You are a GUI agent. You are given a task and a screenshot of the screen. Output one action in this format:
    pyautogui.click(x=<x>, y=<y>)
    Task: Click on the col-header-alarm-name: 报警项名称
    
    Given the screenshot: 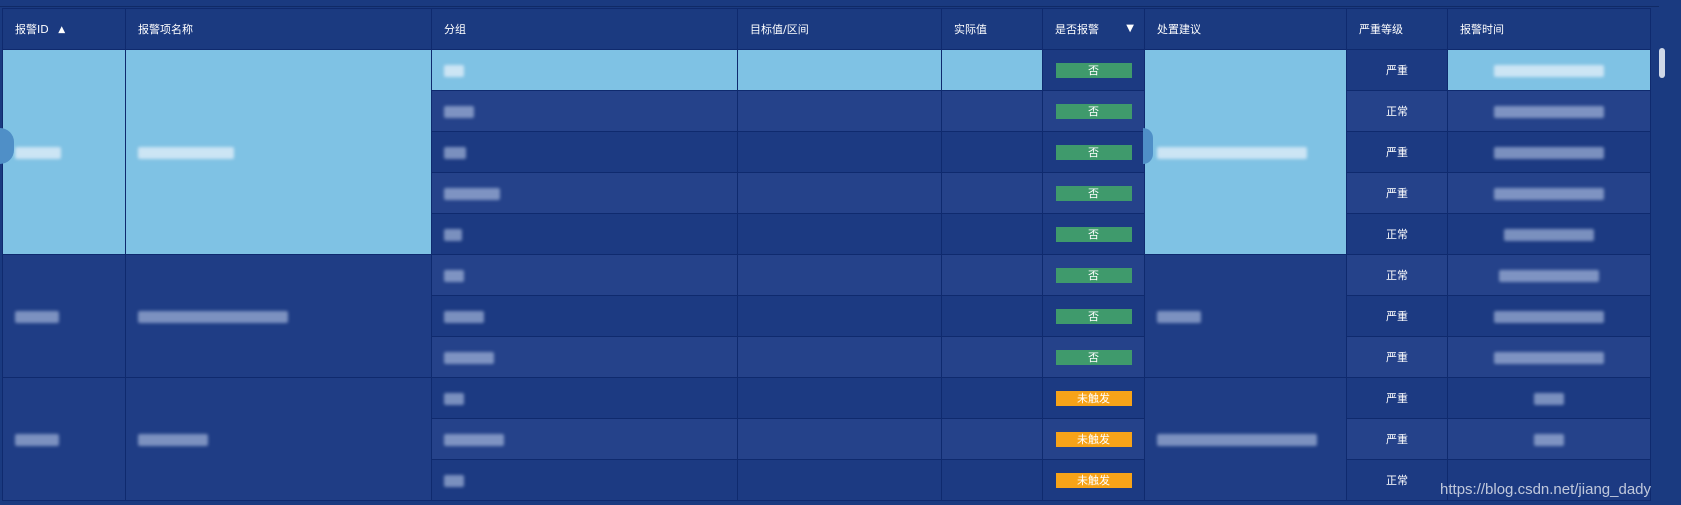 What is the action you would take?
    pyautogui.click(x=278, y=29)
    